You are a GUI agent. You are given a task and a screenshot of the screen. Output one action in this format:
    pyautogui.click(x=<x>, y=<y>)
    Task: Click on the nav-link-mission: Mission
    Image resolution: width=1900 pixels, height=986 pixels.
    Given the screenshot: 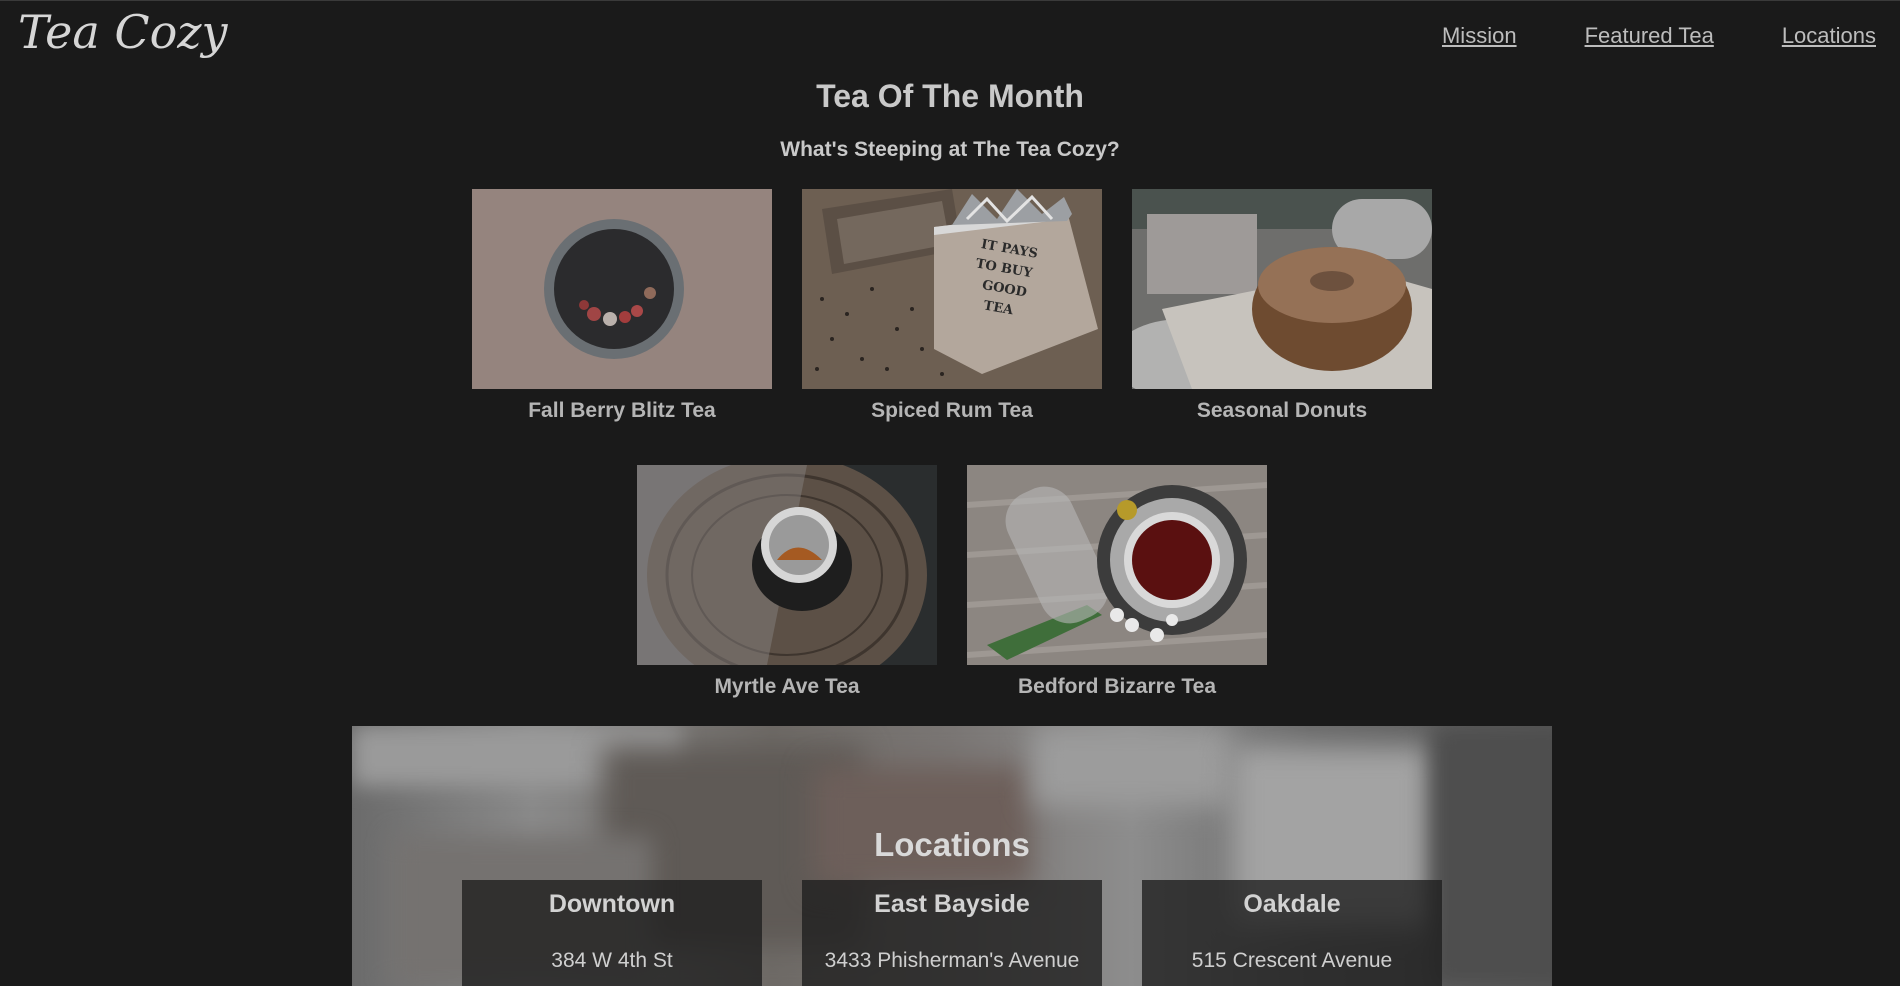 What is the action you would take?
    pyautogui.click(x=1479, y=36)
    